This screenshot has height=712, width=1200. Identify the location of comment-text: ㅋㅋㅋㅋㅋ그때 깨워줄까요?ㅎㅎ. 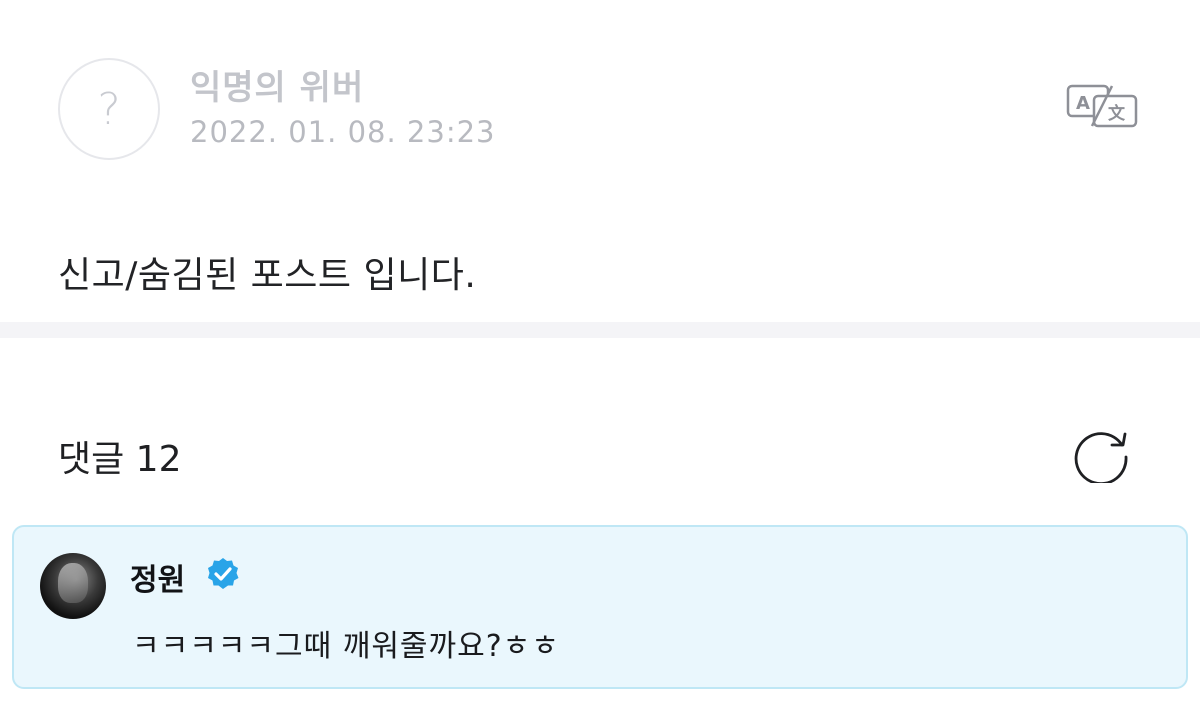
(346, 646).